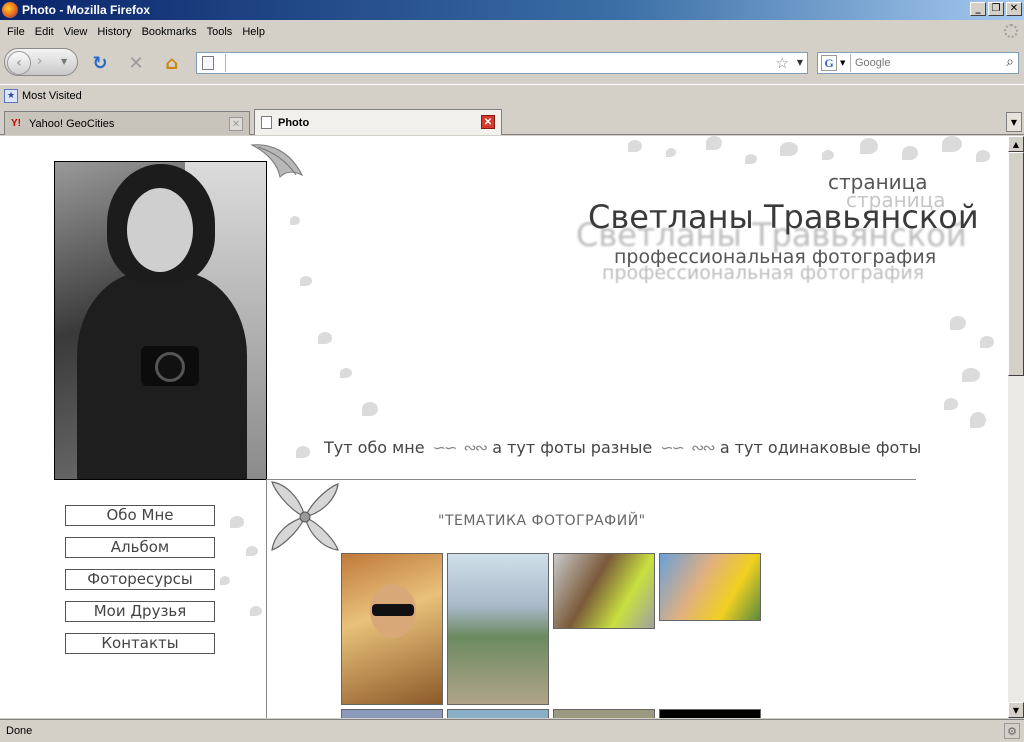  I want to click on search-input, so click(920, 63).